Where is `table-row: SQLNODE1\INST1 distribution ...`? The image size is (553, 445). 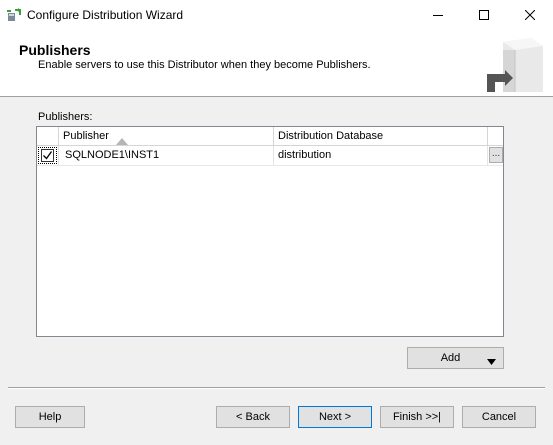 table-row: SQLNODE1\INST1 distribution ... is located at coordinates (270, 156).